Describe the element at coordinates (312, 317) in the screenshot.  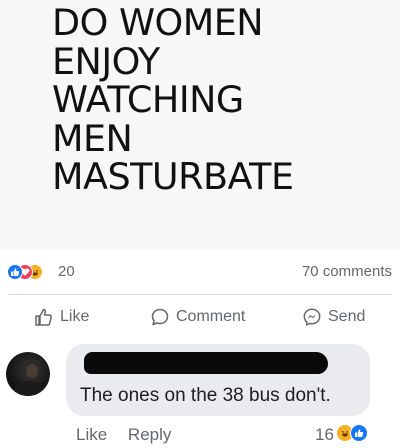
I see `messenger-icon` at that location.